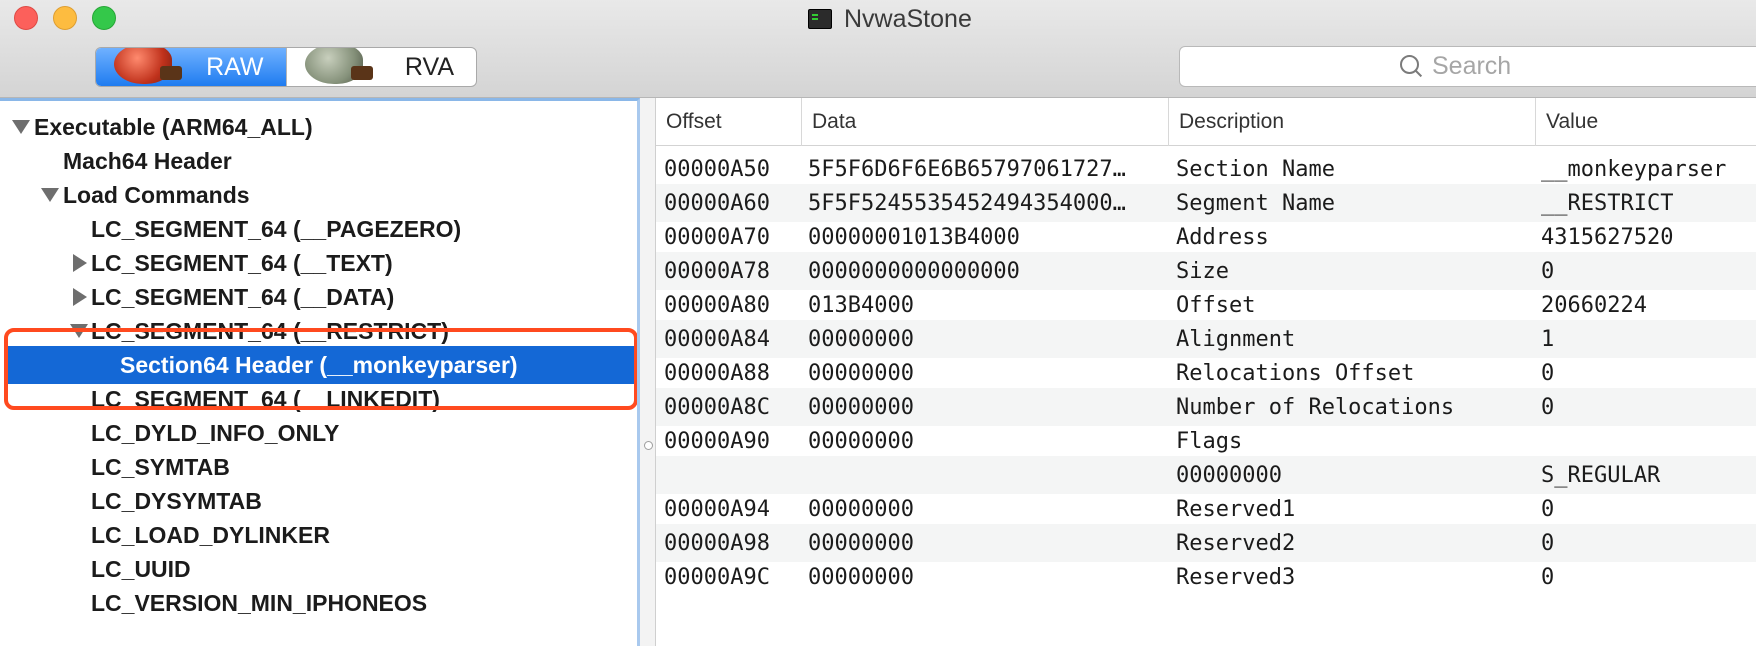 The width and height of the screenshot is (1756, 646). I want to click on description-cell: Relocations Offset, so click(1295, 373).